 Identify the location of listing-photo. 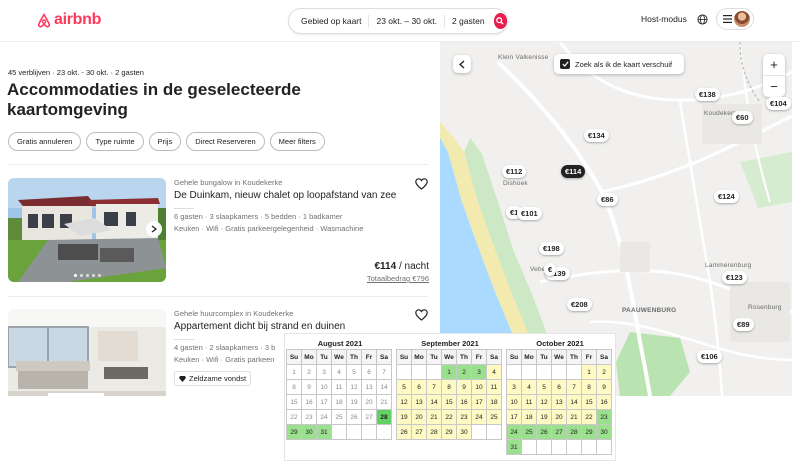
(87, 230).